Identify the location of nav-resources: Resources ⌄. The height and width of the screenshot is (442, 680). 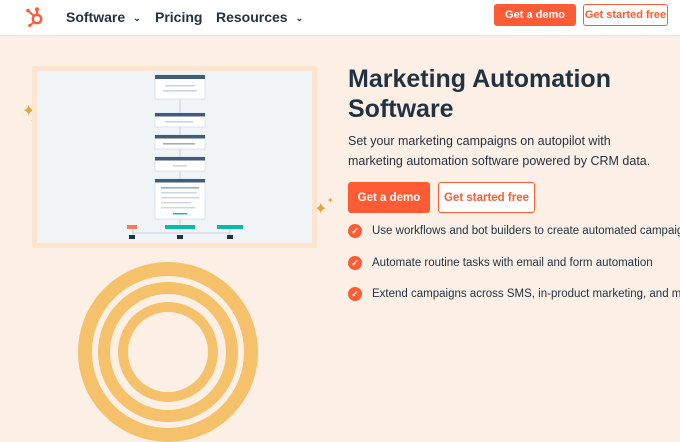
(259, 17).